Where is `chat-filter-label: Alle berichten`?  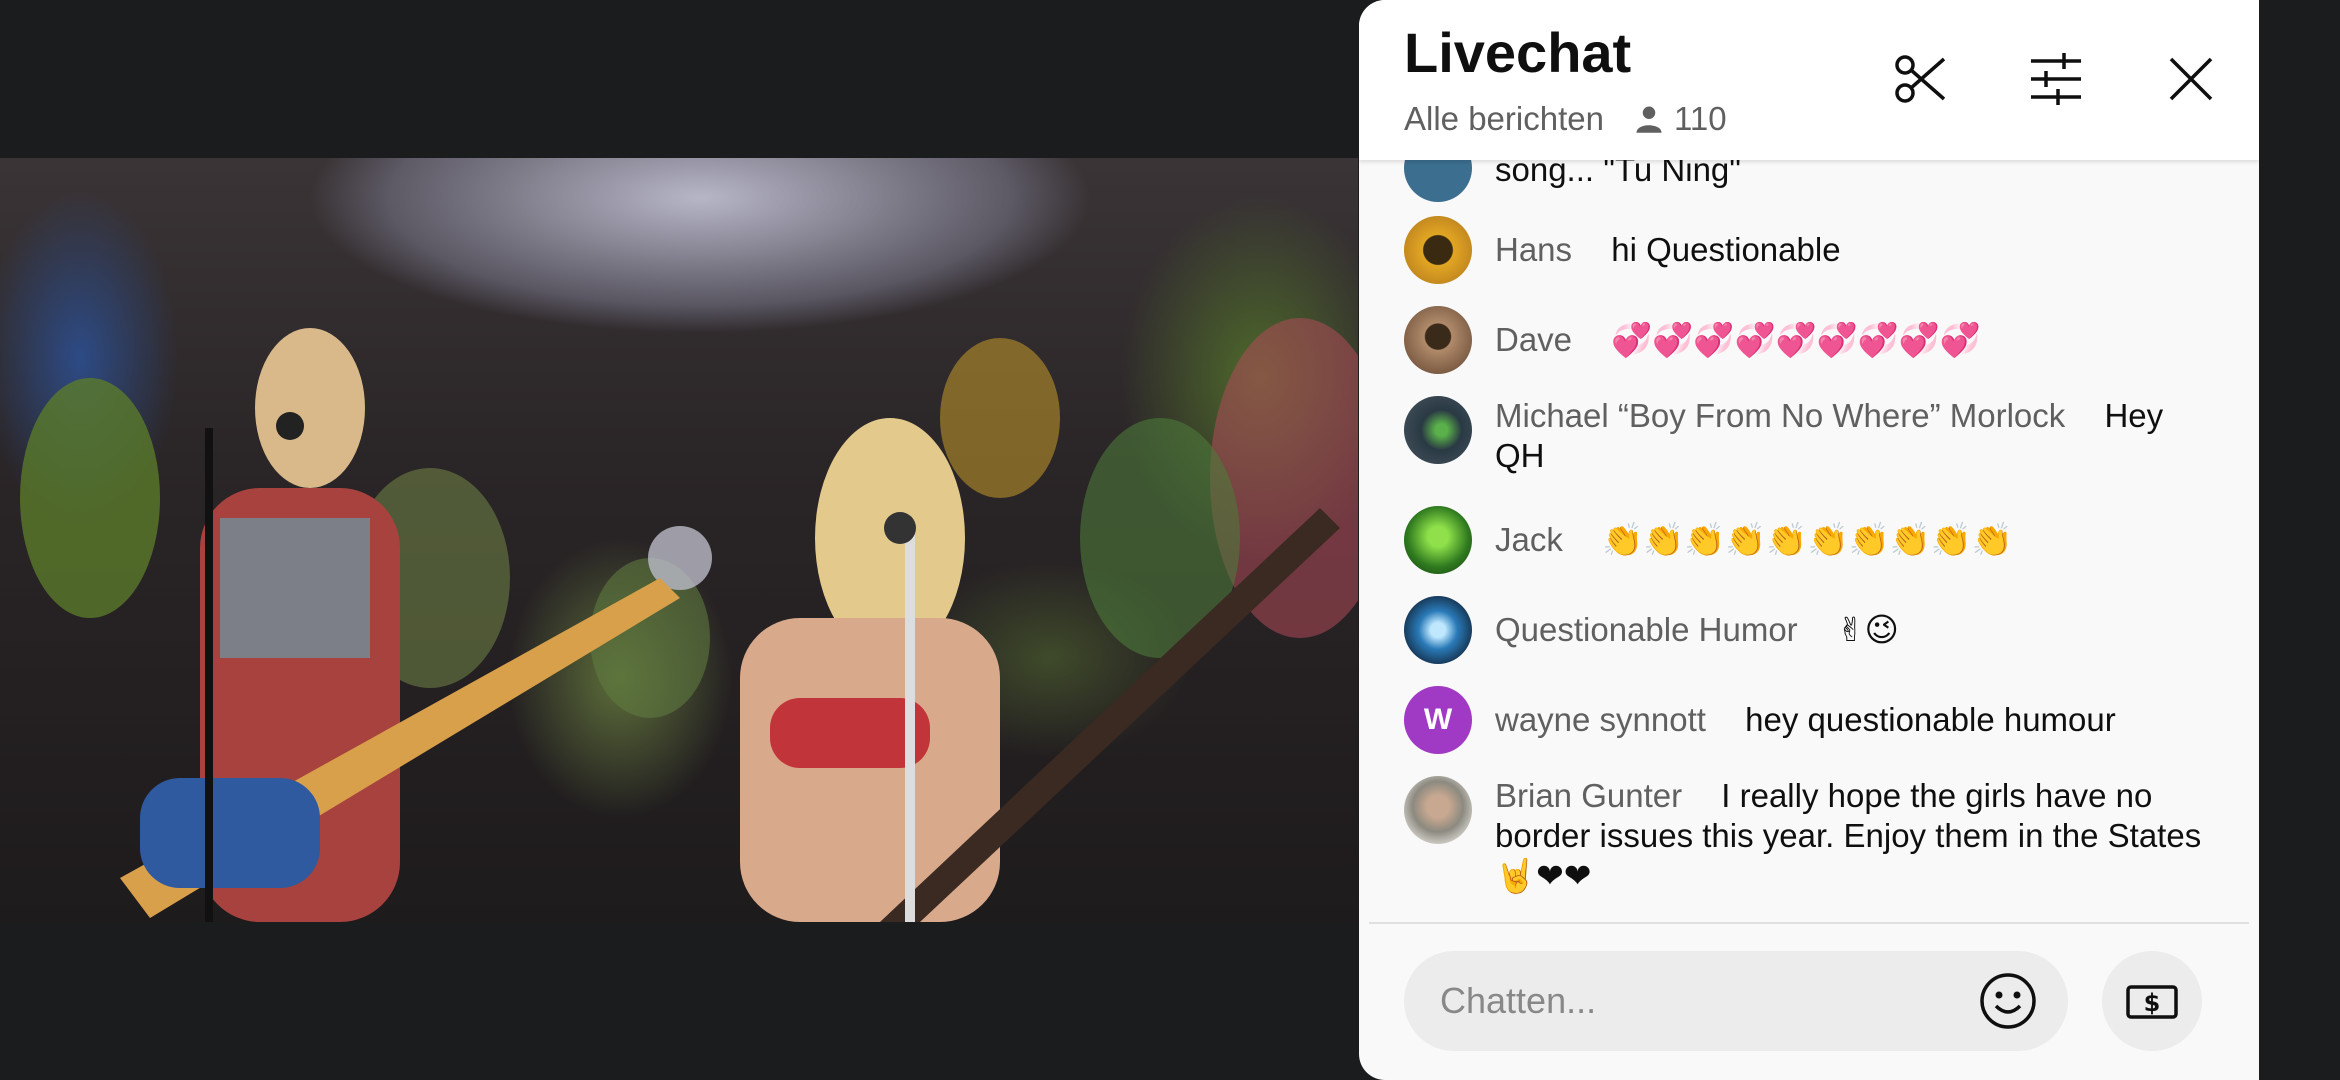 chat-filter-label: Alle berichten is located at coordinates (1504, 119).